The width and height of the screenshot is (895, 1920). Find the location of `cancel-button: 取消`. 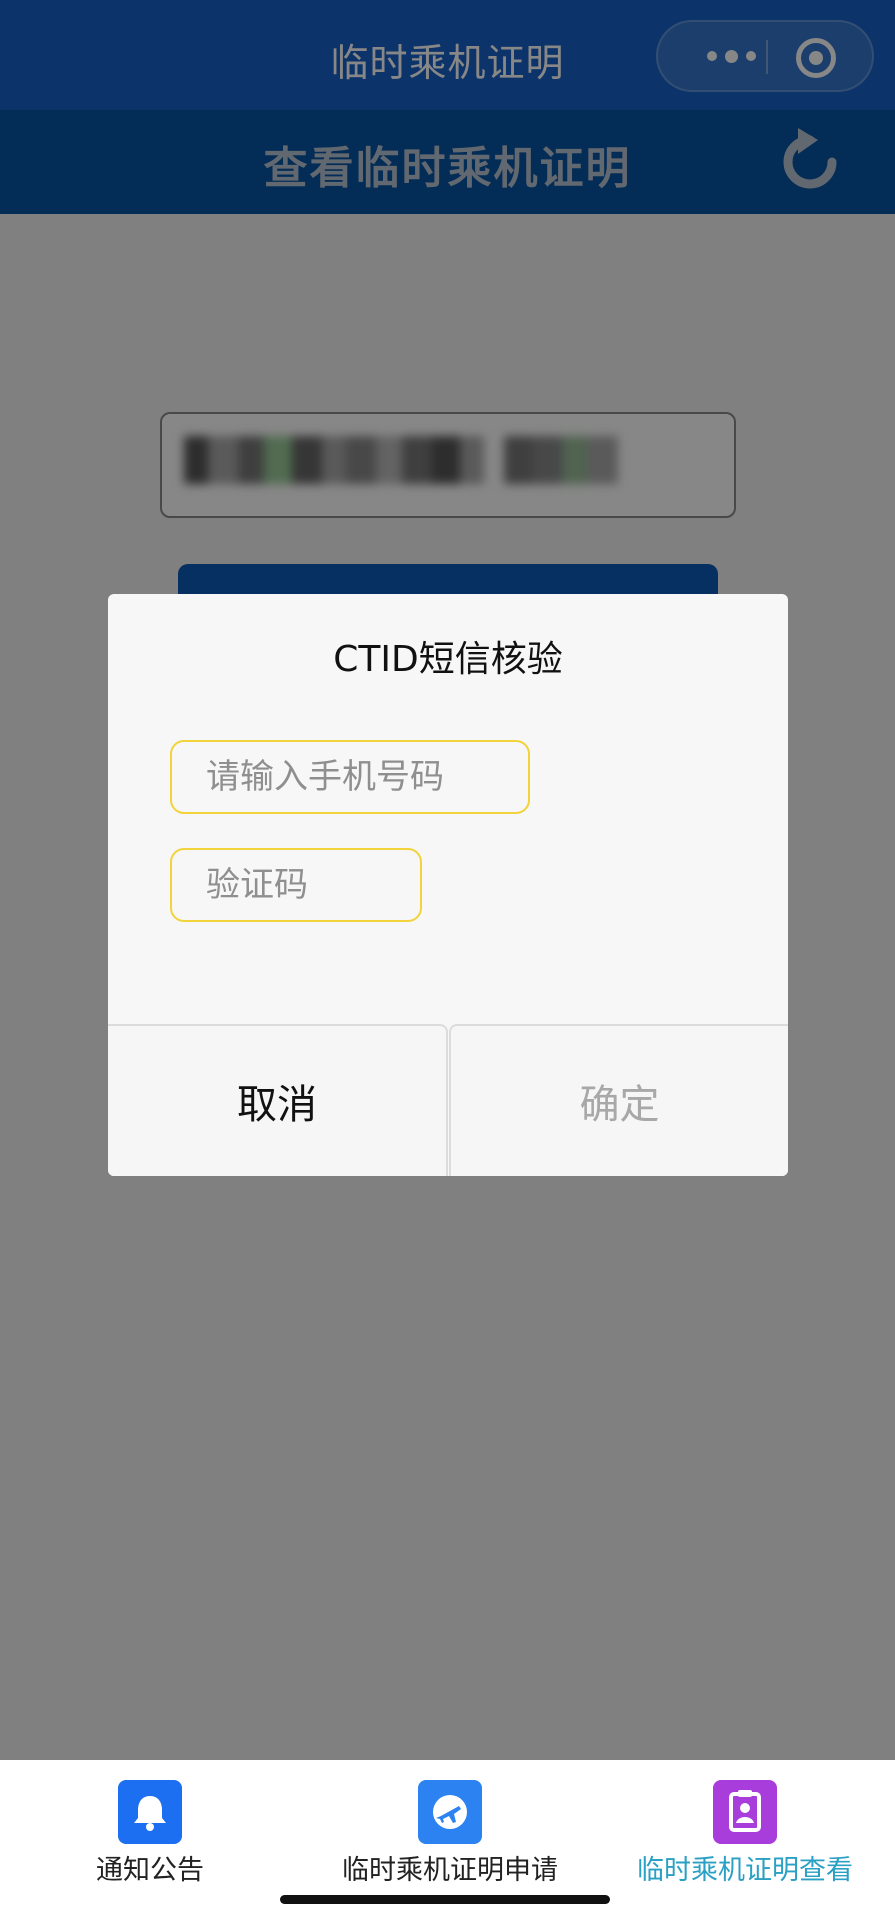

cancel-button: 取消 is located at coordinates (278, 1100).